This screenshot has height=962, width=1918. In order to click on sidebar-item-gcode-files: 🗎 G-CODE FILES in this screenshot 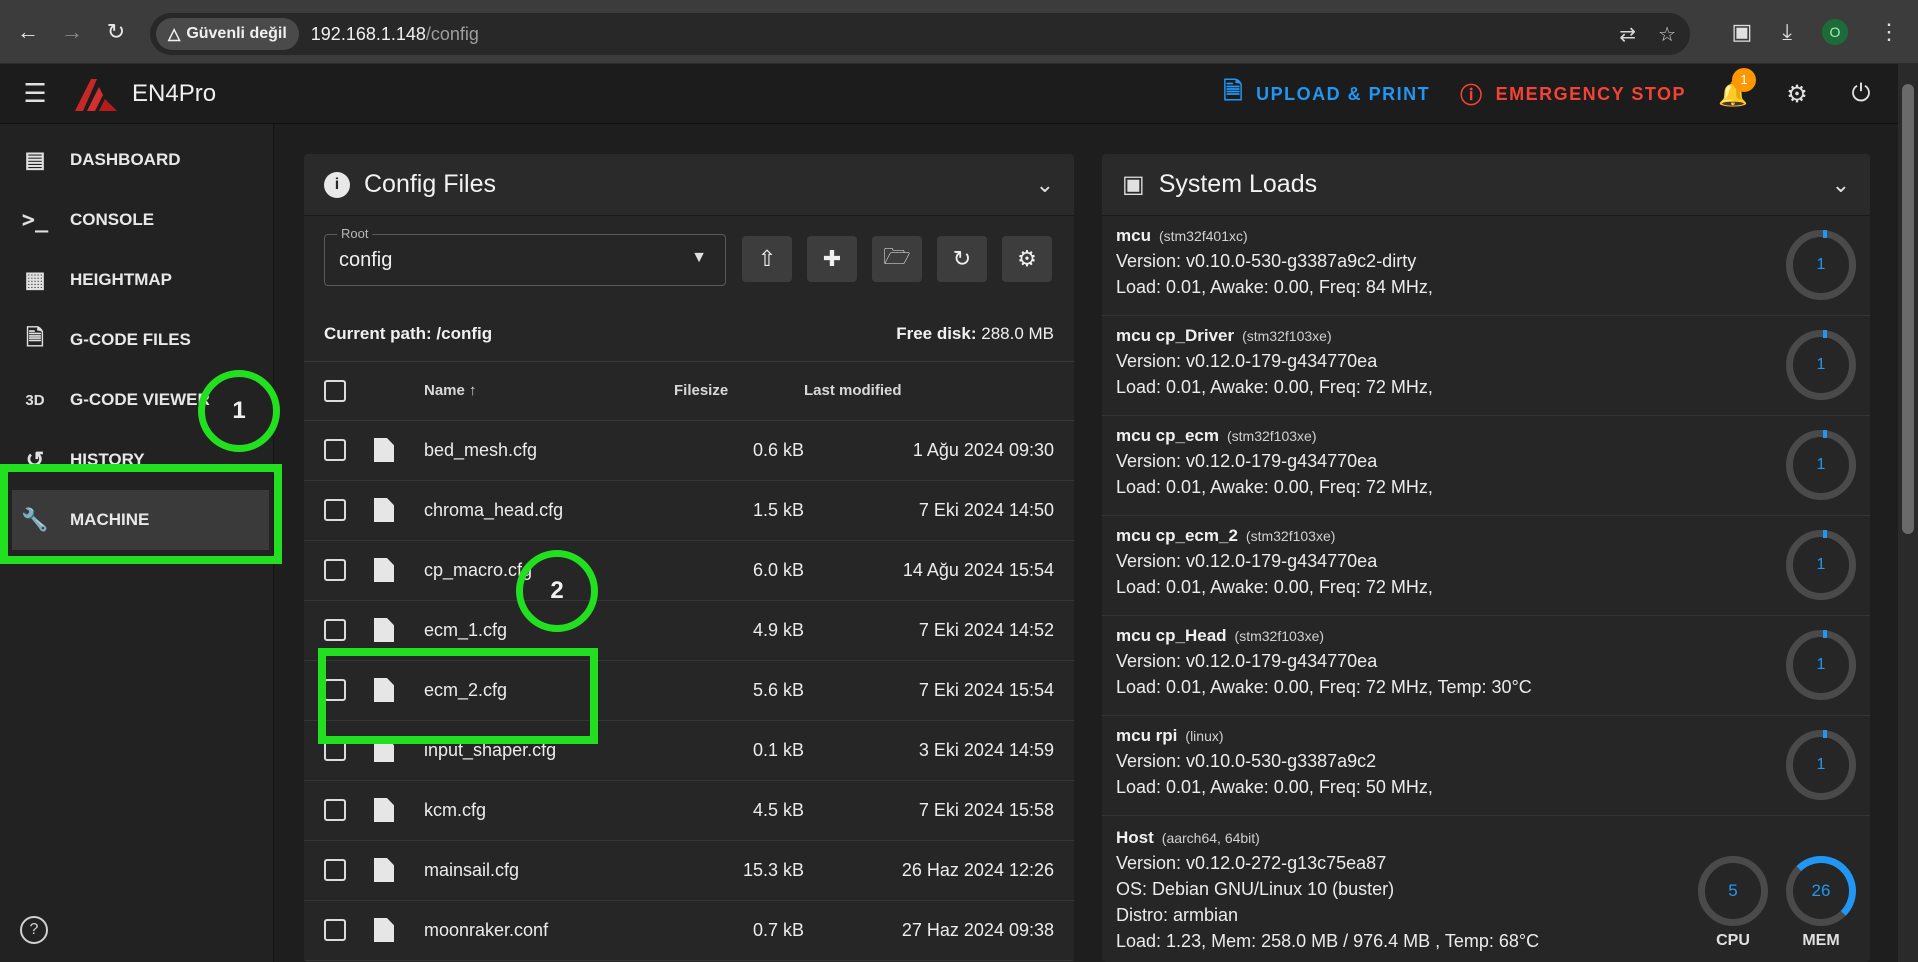, I will do `click(136, 340)`.